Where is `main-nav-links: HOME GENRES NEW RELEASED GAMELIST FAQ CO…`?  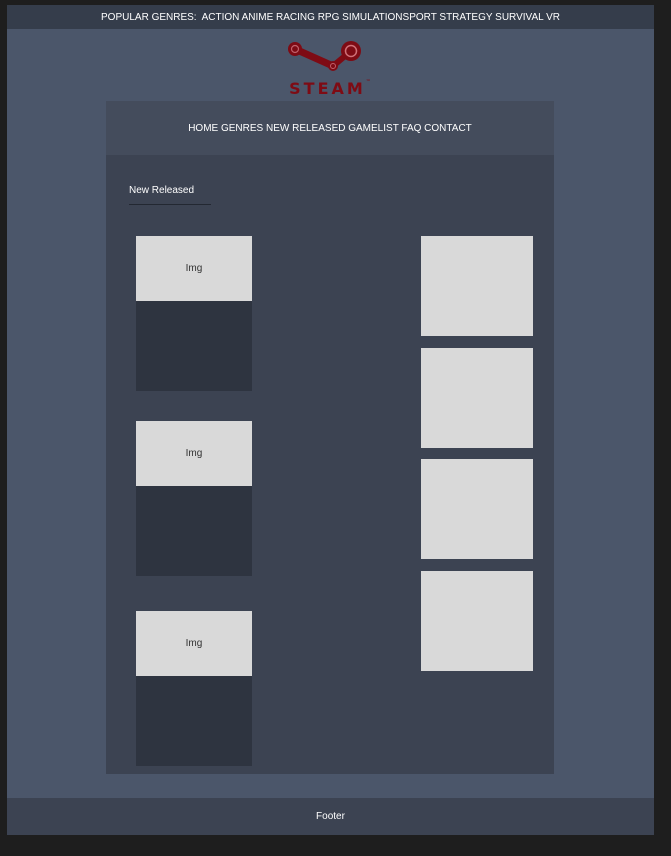 main-nav-links: HOME GENRES NEW RELEASED GAMELIST FAQ CO… is located at coordinates (330, 128).